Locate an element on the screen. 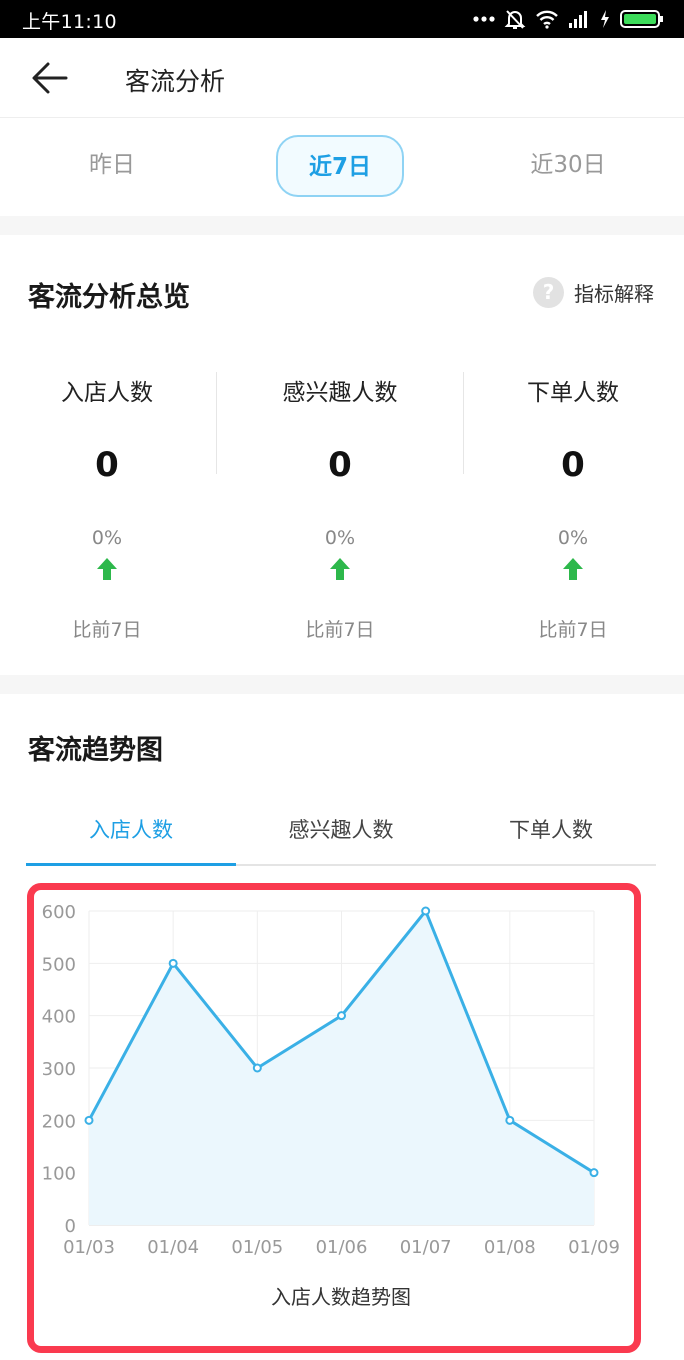  y-tick-label: 300 is located at coordinates (59, 1069).